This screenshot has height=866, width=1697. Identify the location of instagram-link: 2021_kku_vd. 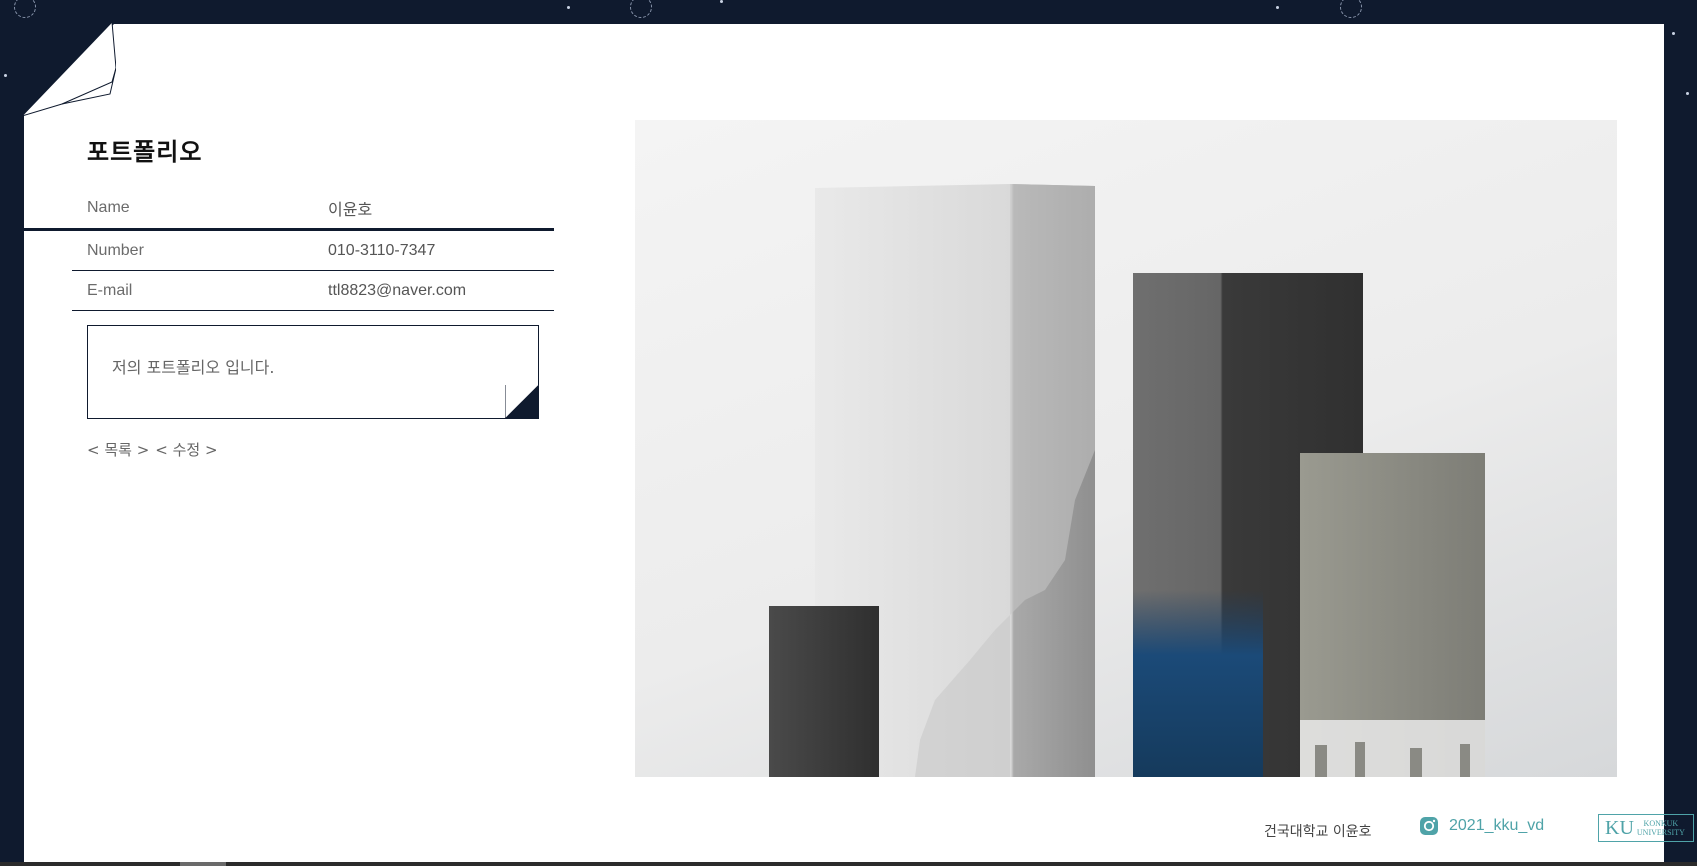
(1481, 826).